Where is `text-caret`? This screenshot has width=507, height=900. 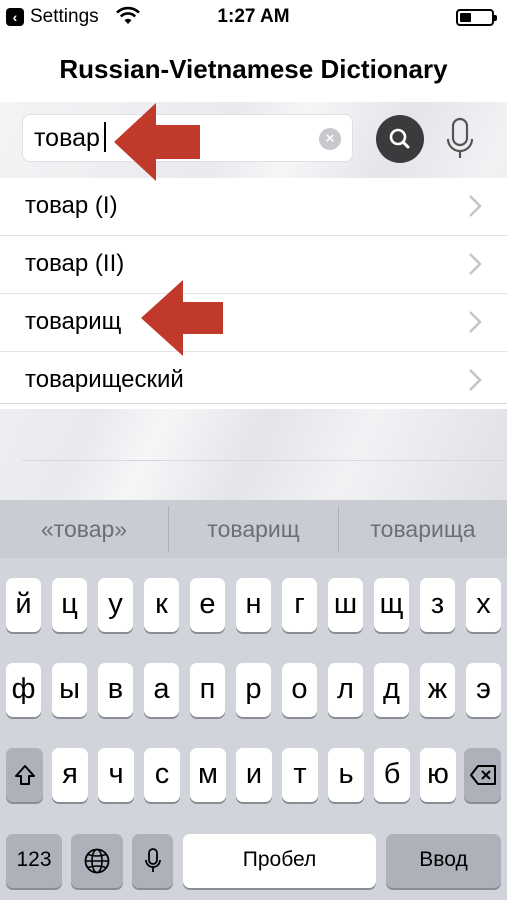 text-caret is located at coordinates (105, 137).